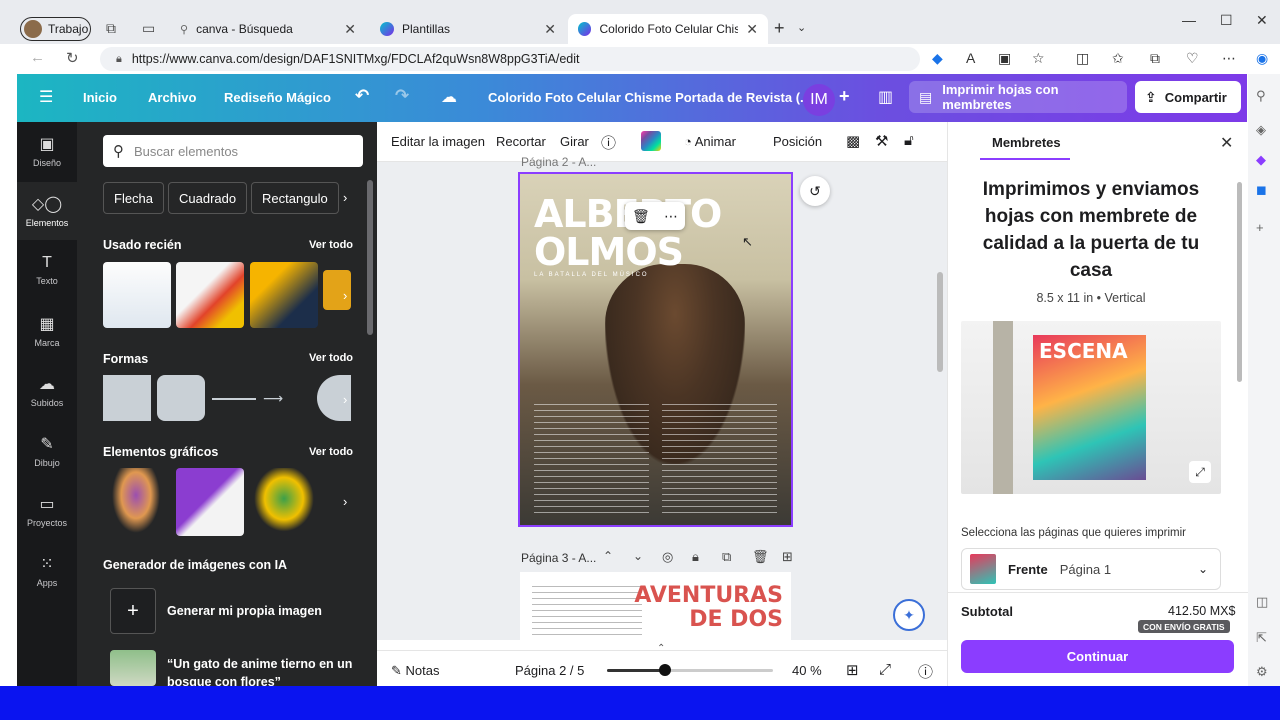  I want to click on app-available-icon: ▣, so click(1004, 58).